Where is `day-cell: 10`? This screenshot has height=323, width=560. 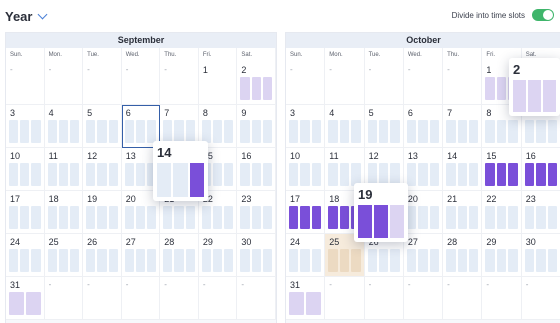
day-cell: 10 is located at coordinates (306, 169).